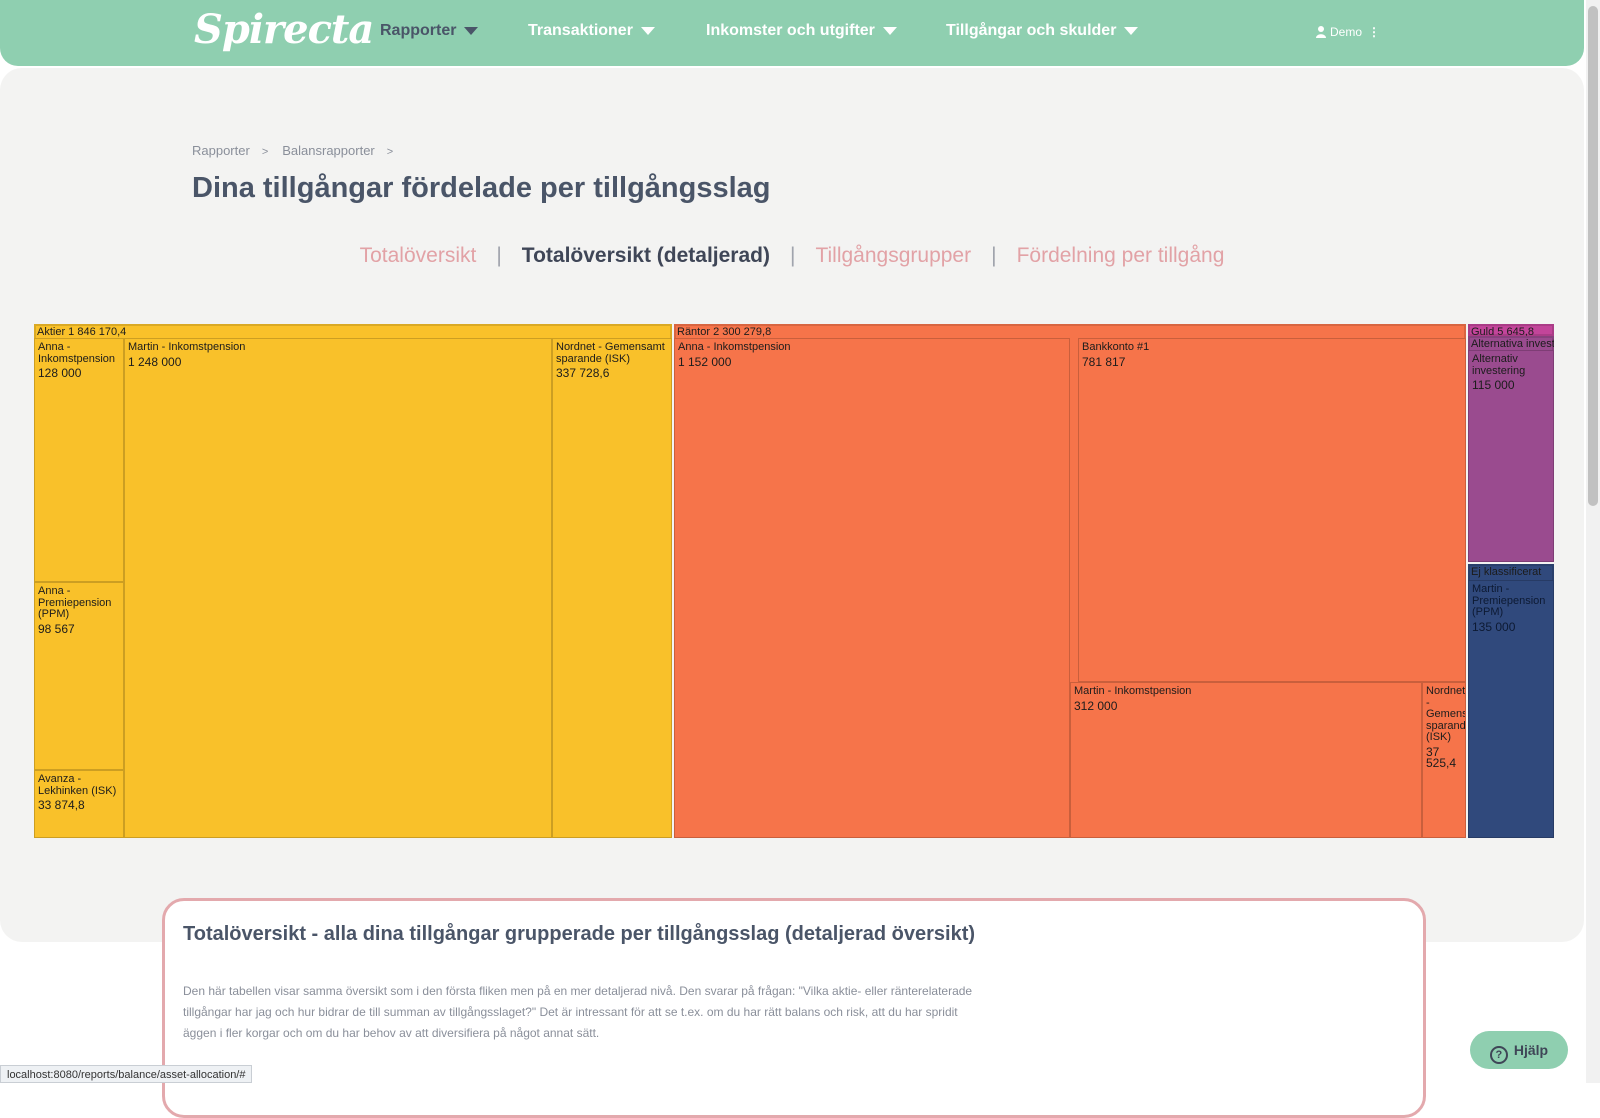 Image resolution: width=1600 pixels, height=1118 pixels. Describe the element at coordinates (580, 30) in the screenshot. I see `nav-transaktioner-label: Transaktioner` at that location.